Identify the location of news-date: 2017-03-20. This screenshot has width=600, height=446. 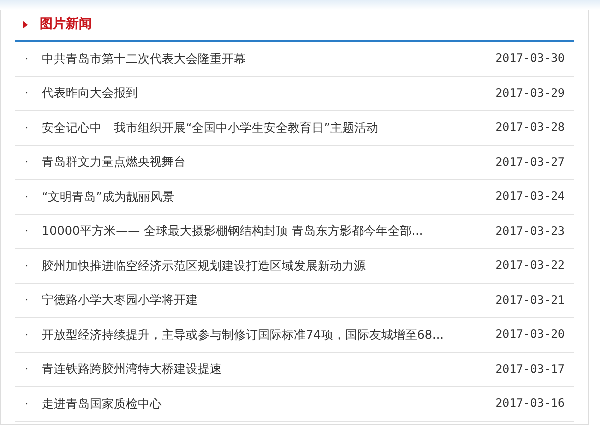
(530, 335).